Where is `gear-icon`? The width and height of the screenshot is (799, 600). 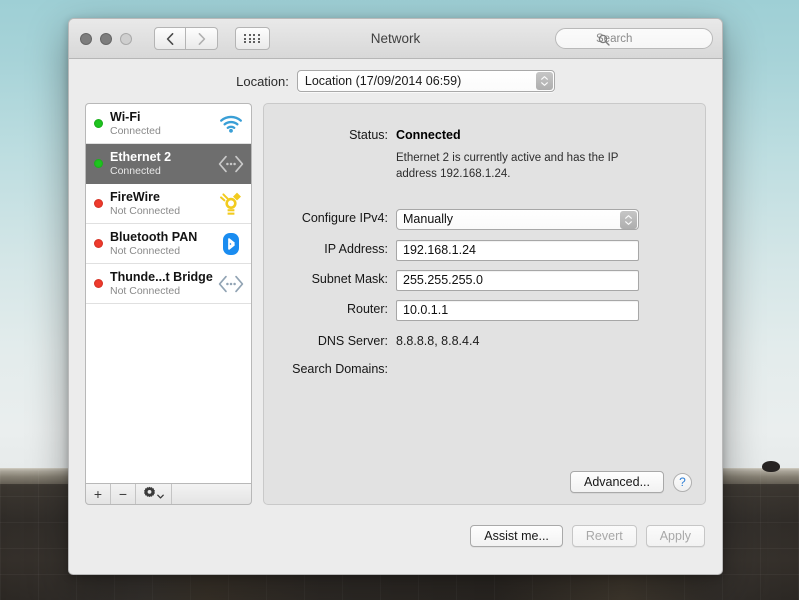
gear-icon is located at coordinates (149, 494).